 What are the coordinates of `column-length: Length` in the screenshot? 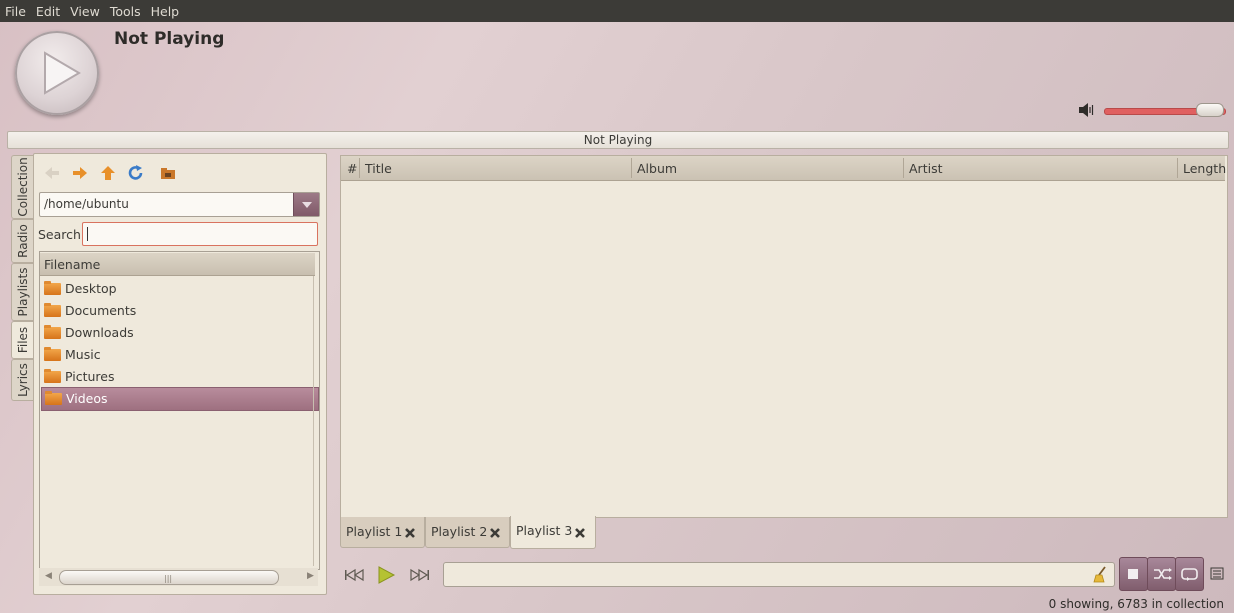 It's located at (1204, 168).